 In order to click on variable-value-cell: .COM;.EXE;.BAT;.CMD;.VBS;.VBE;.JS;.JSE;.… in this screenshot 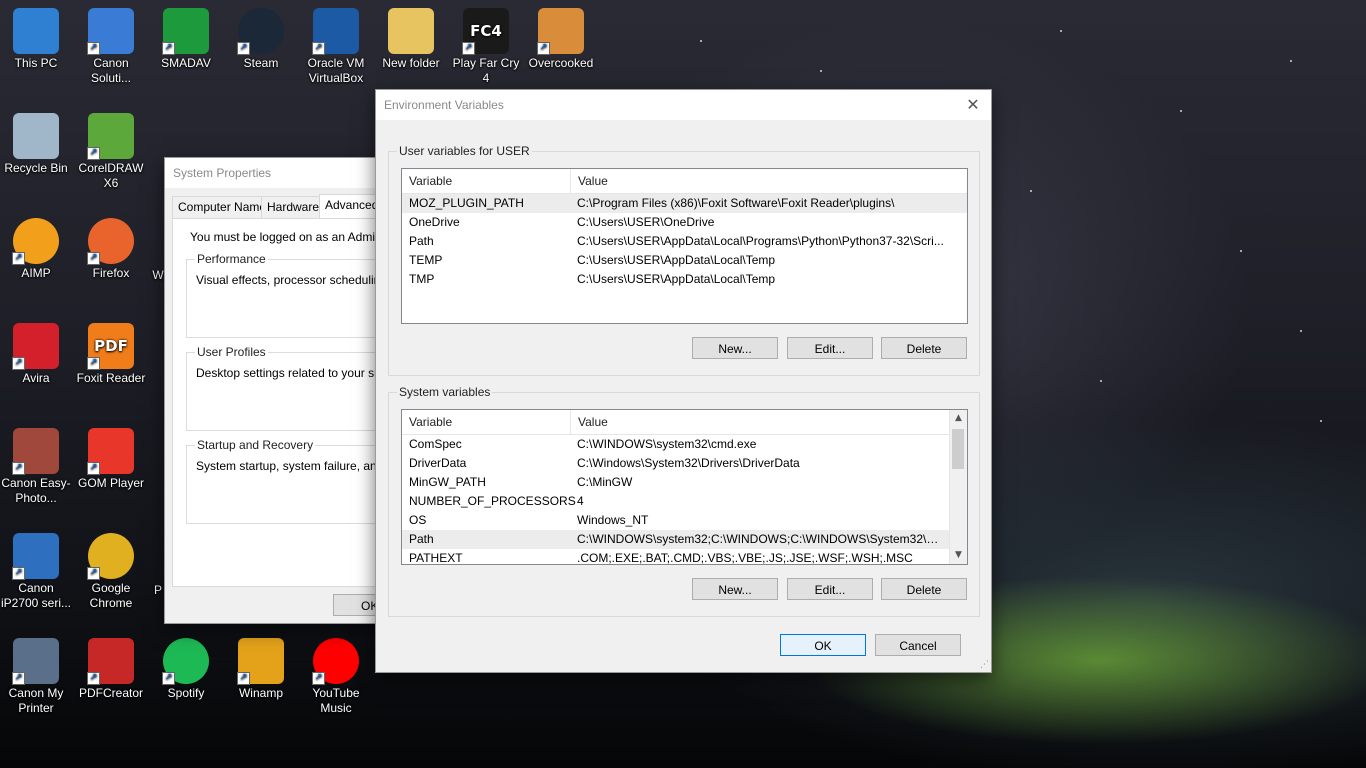, I will do `click(745, 558)`.